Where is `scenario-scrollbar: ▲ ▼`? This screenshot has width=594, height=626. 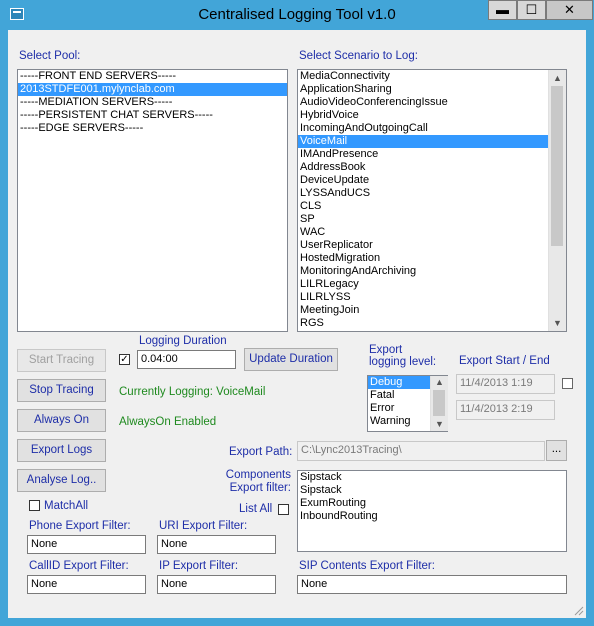
scenario-scrollbar: ▲ ▼ is located at coordinates (557, 200).